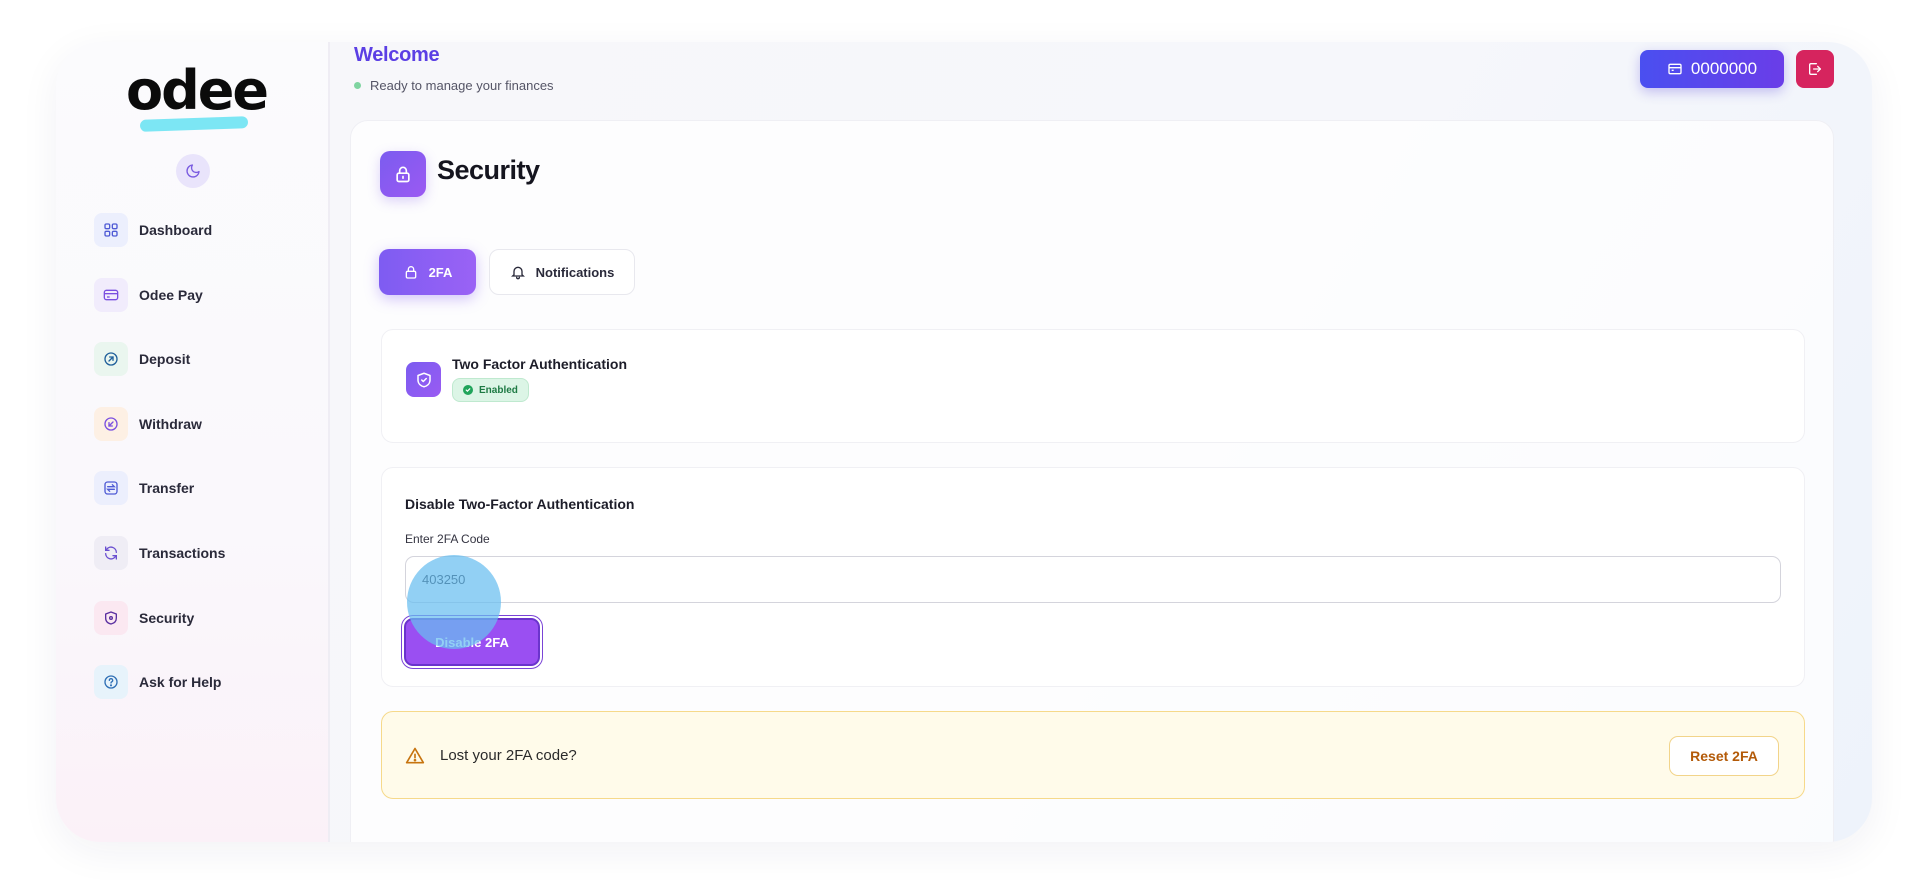 The image size is (1920, 880). What do you see at coordinates (1724, 68) in the screenshot?
I see `account-number: 0000000` at bounding box center [1724, 68].